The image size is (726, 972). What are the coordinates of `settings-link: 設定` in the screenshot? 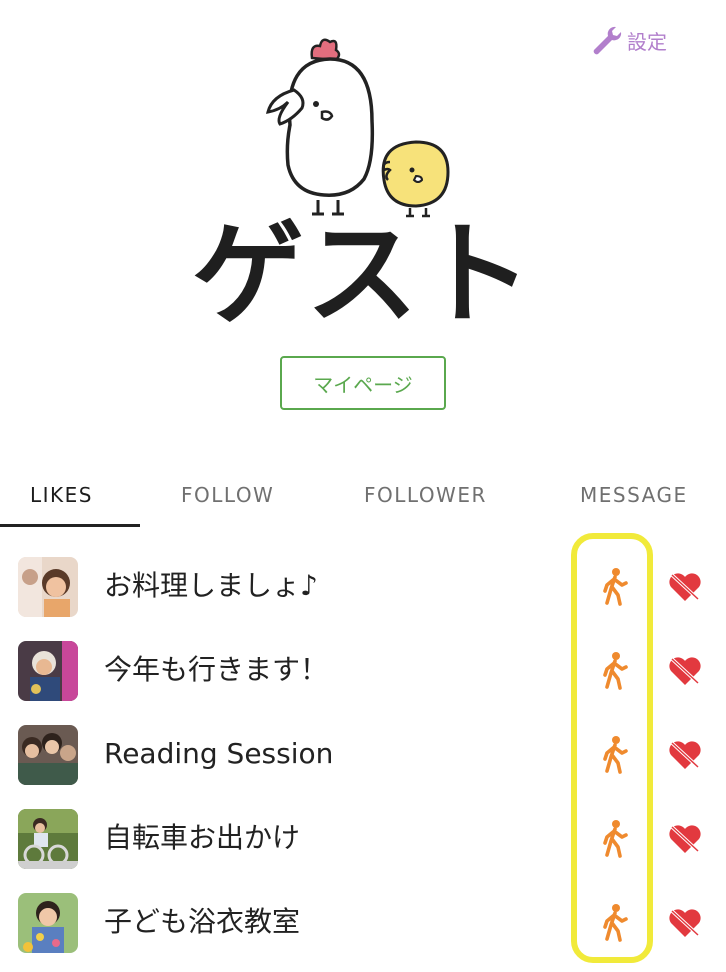 It's located at (628, 40).